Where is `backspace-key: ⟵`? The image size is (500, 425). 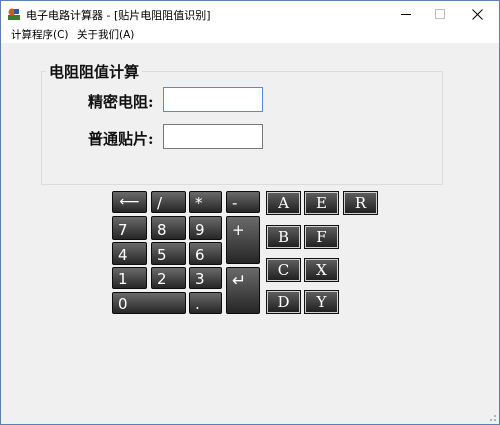 backspace-key: ⟵ is located at coordinates (129, 202).